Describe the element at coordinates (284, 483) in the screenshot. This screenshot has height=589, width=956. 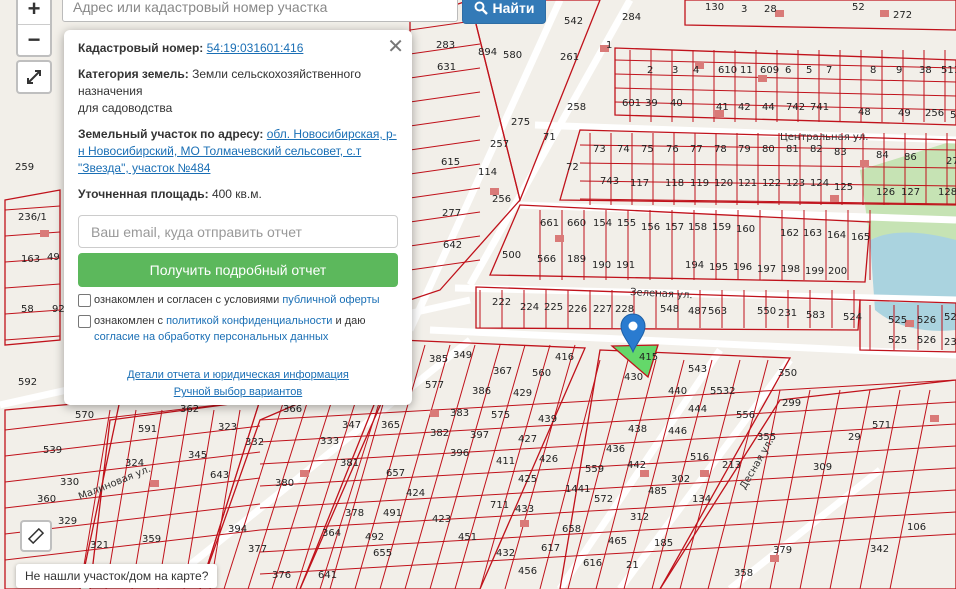
I see `parcel-label-p-380: 380` at that location.